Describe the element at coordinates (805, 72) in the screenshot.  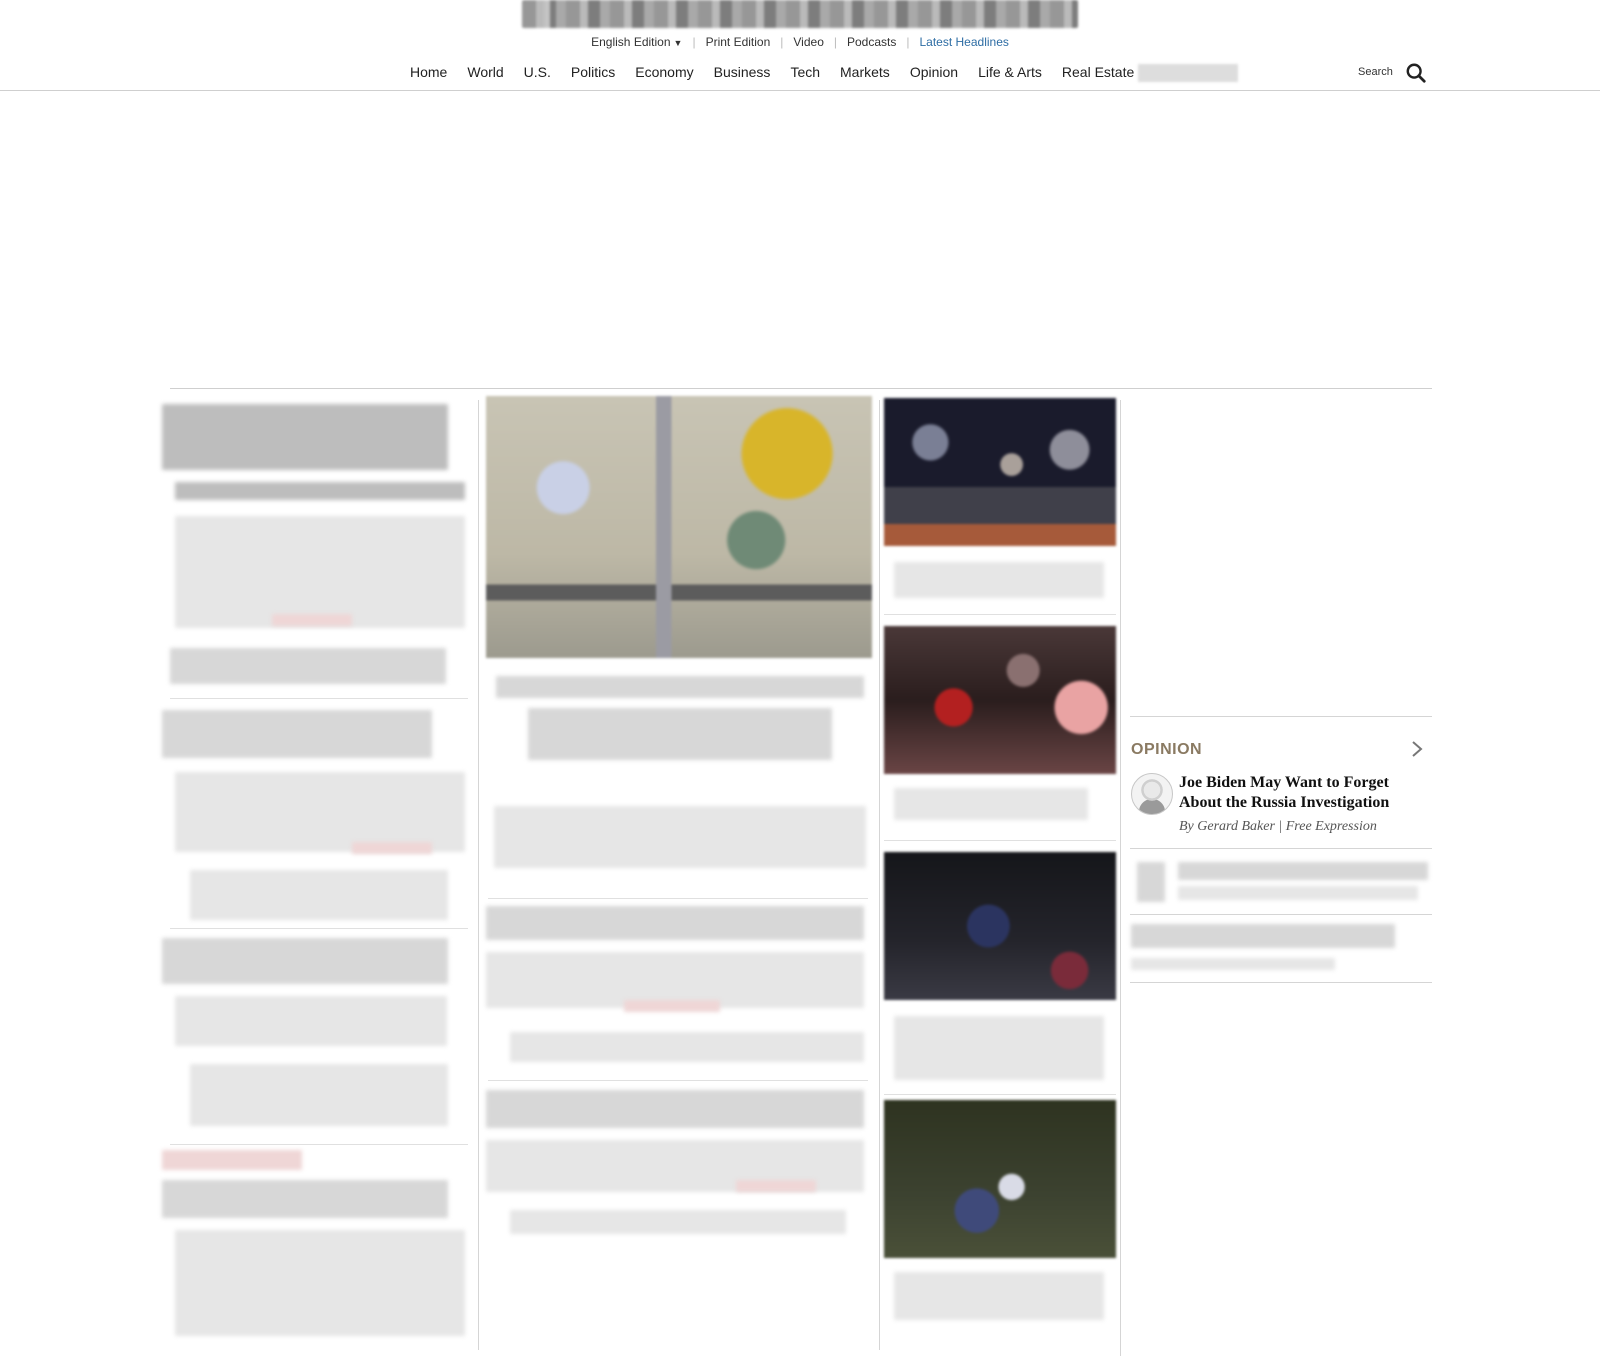
I see `nav-tech: Tech` at that location.